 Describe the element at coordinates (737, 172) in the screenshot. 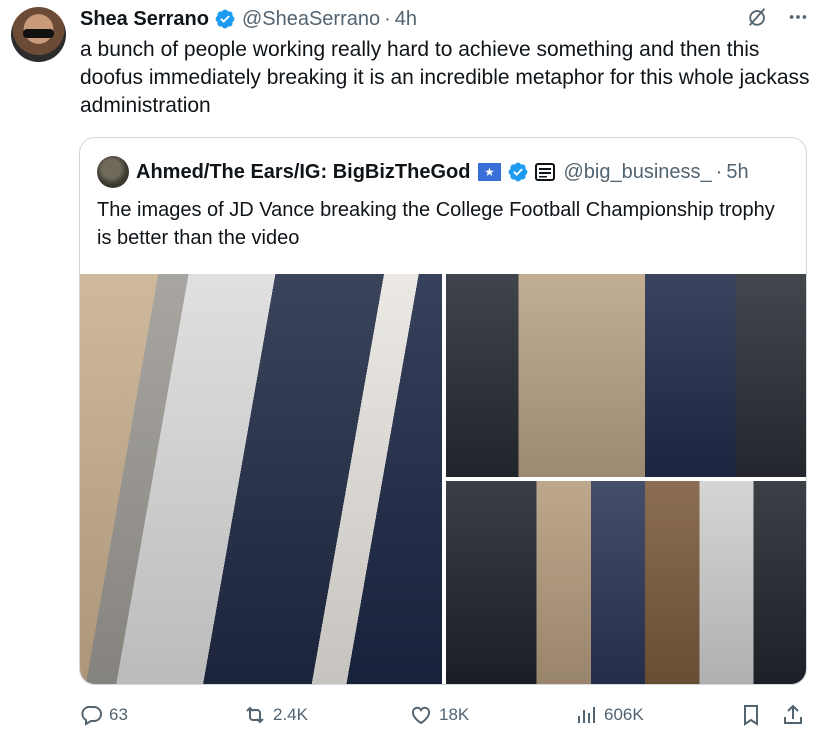

I see `quote-time: 5h` at that location.